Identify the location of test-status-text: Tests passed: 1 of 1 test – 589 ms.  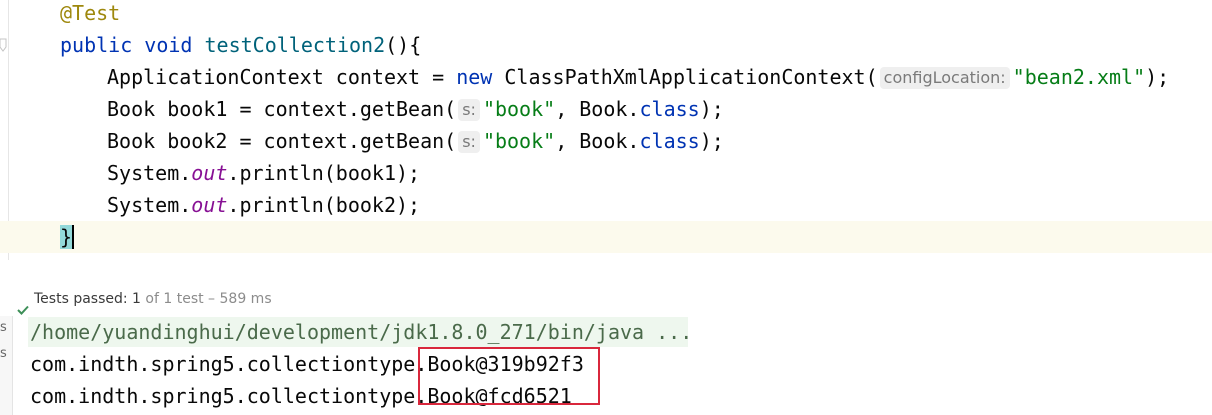
(153, 299).